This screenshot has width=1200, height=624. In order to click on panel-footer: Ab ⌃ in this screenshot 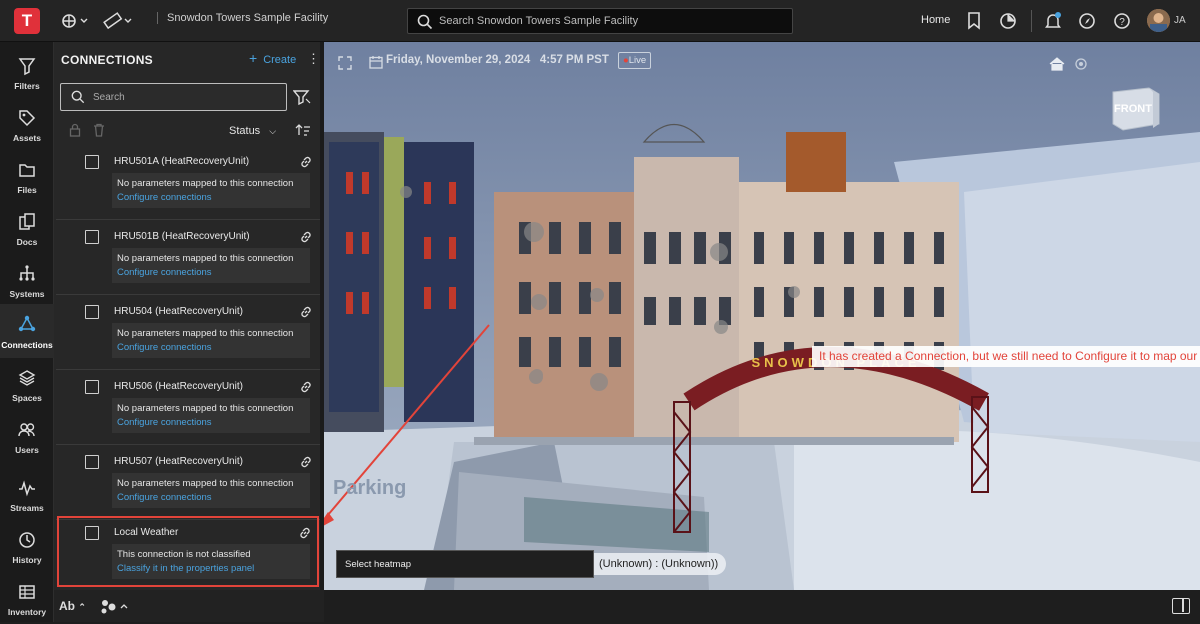, I will do `click(189, 606)`.